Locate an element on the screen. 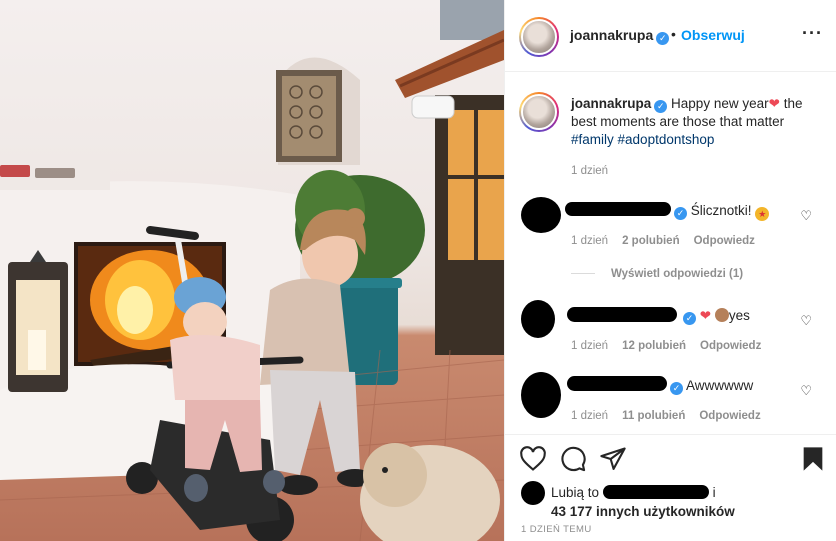  hashtag-adoptdontshop: #adoptdontshop is located at coordinates (666, 139).